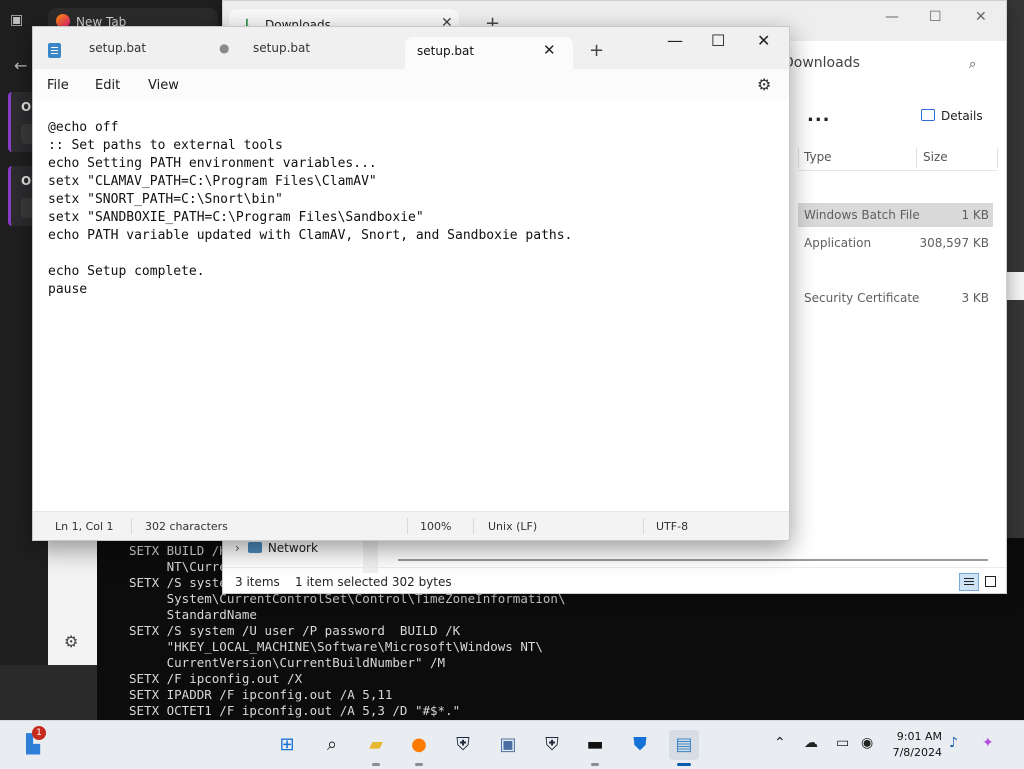 The height and width of the screenshot is (769, 1024). I want to click on menu-view: View, so click(163, 85).